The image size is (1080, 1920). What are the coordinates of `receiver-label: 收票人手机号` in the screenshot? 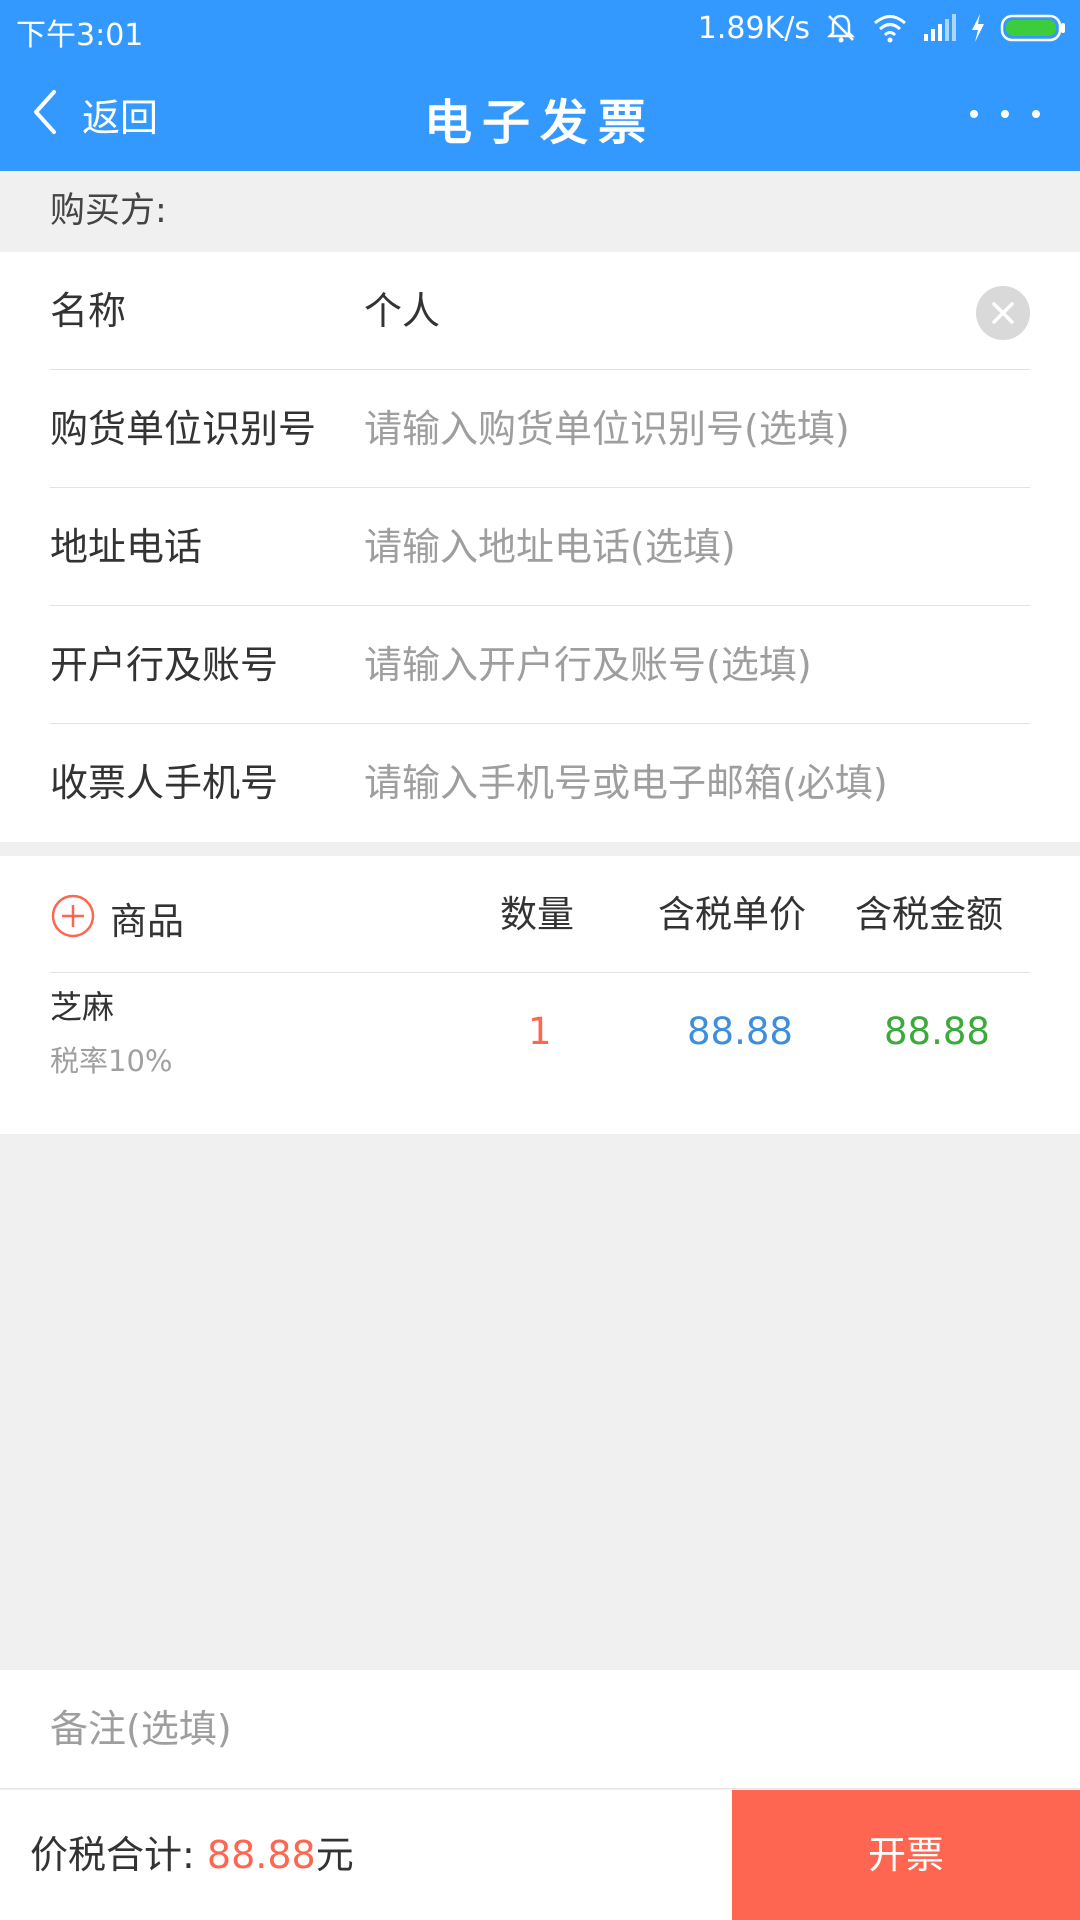 It's located at (164, 783).